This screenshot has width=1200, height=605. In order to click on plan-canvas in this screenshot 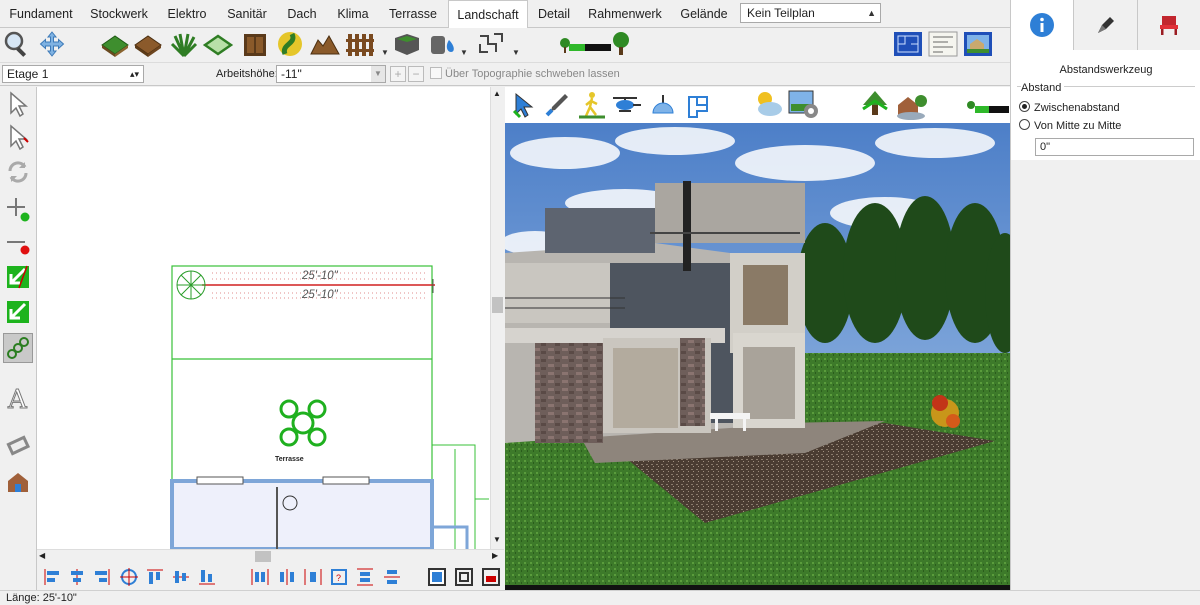, I will do `click(329, 407)`.